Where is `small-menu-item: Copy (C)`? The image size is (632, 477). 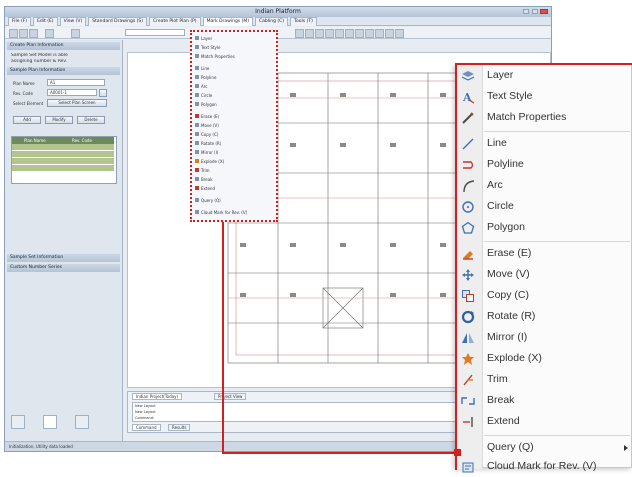
small-menu-item: Copy (C) is located at coordinates (206, 134).